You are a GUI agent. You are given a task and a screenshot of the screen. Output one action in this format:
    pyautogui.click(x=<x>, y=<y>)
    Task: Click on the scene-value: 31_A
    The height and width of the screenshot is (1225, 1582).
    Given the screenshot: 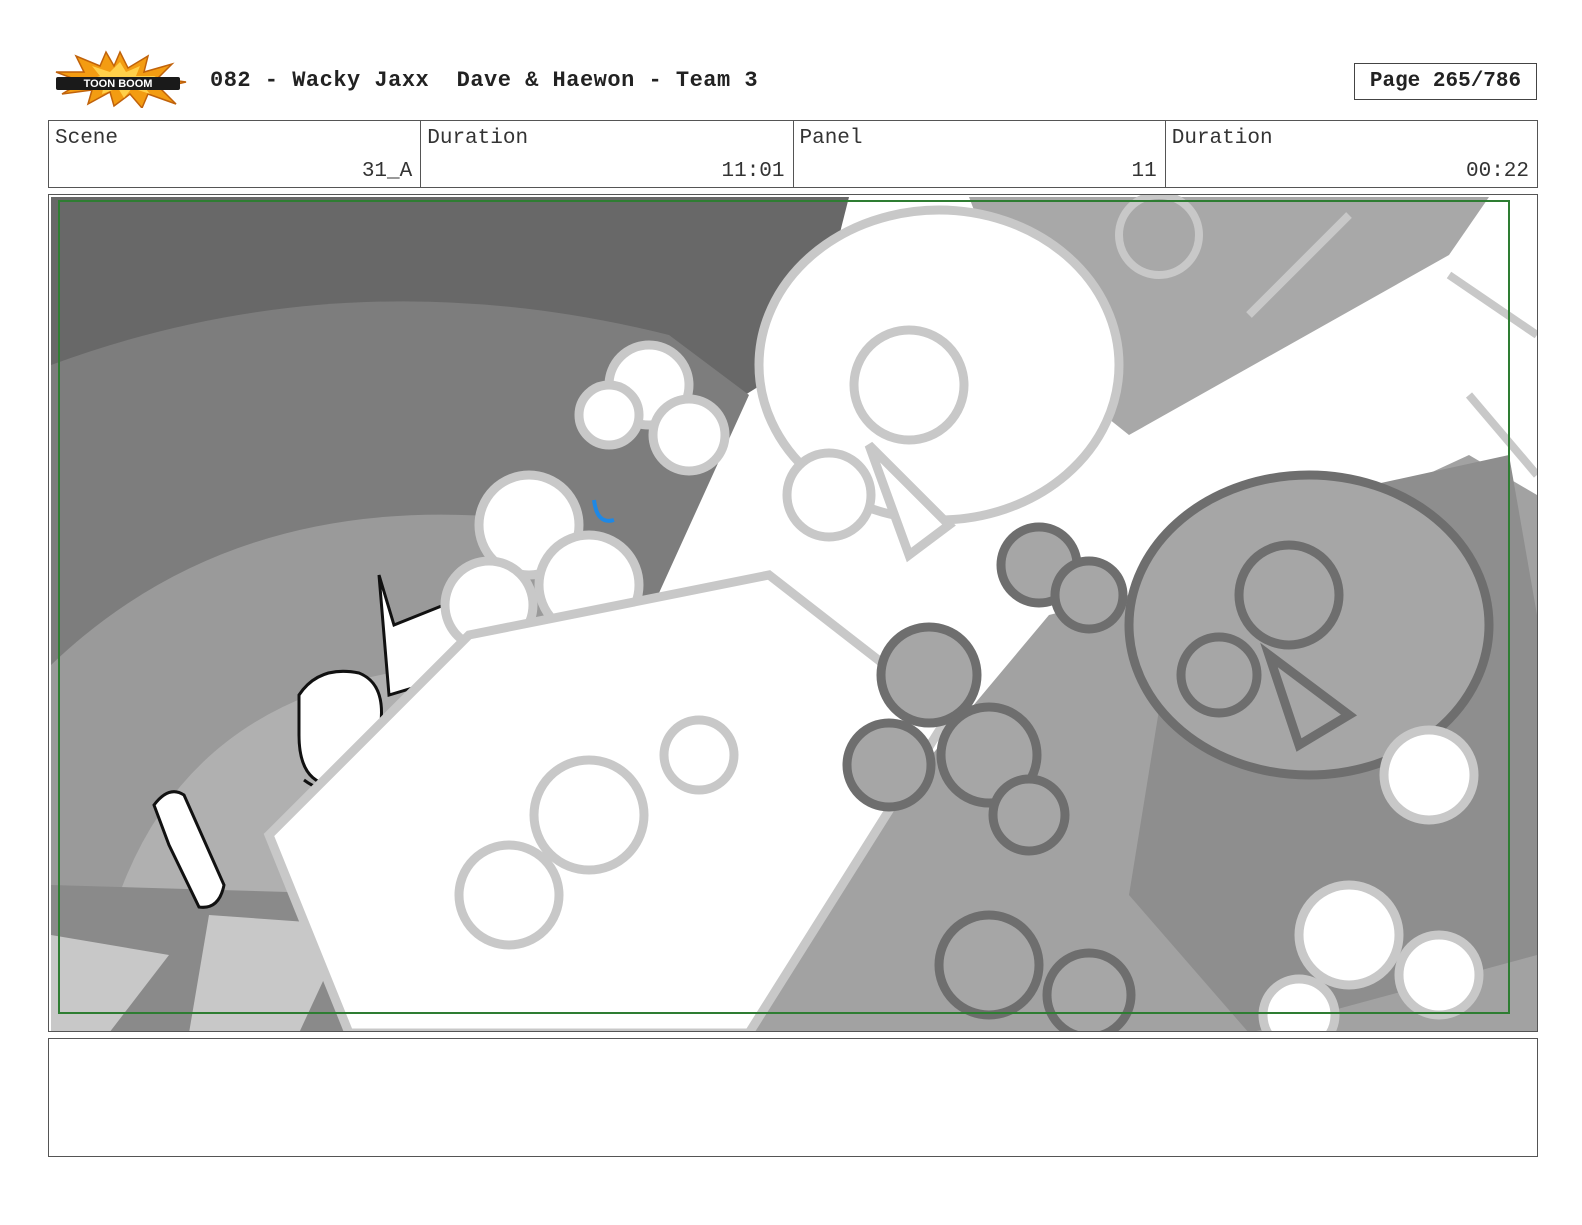 What is the action you would take?
    pyautogui.click(x=387, y=171)
    